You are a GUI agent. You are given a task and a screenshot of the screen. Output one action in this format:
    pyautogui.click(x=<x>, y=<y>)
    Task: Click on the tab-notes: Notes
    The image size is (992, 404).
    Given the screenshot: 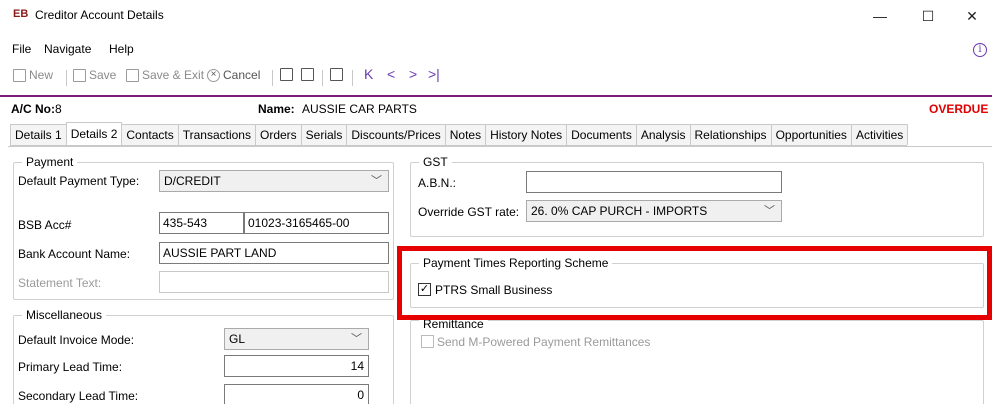 What is the action you would take?
    pyautogui.click(x=465, y=134)
    